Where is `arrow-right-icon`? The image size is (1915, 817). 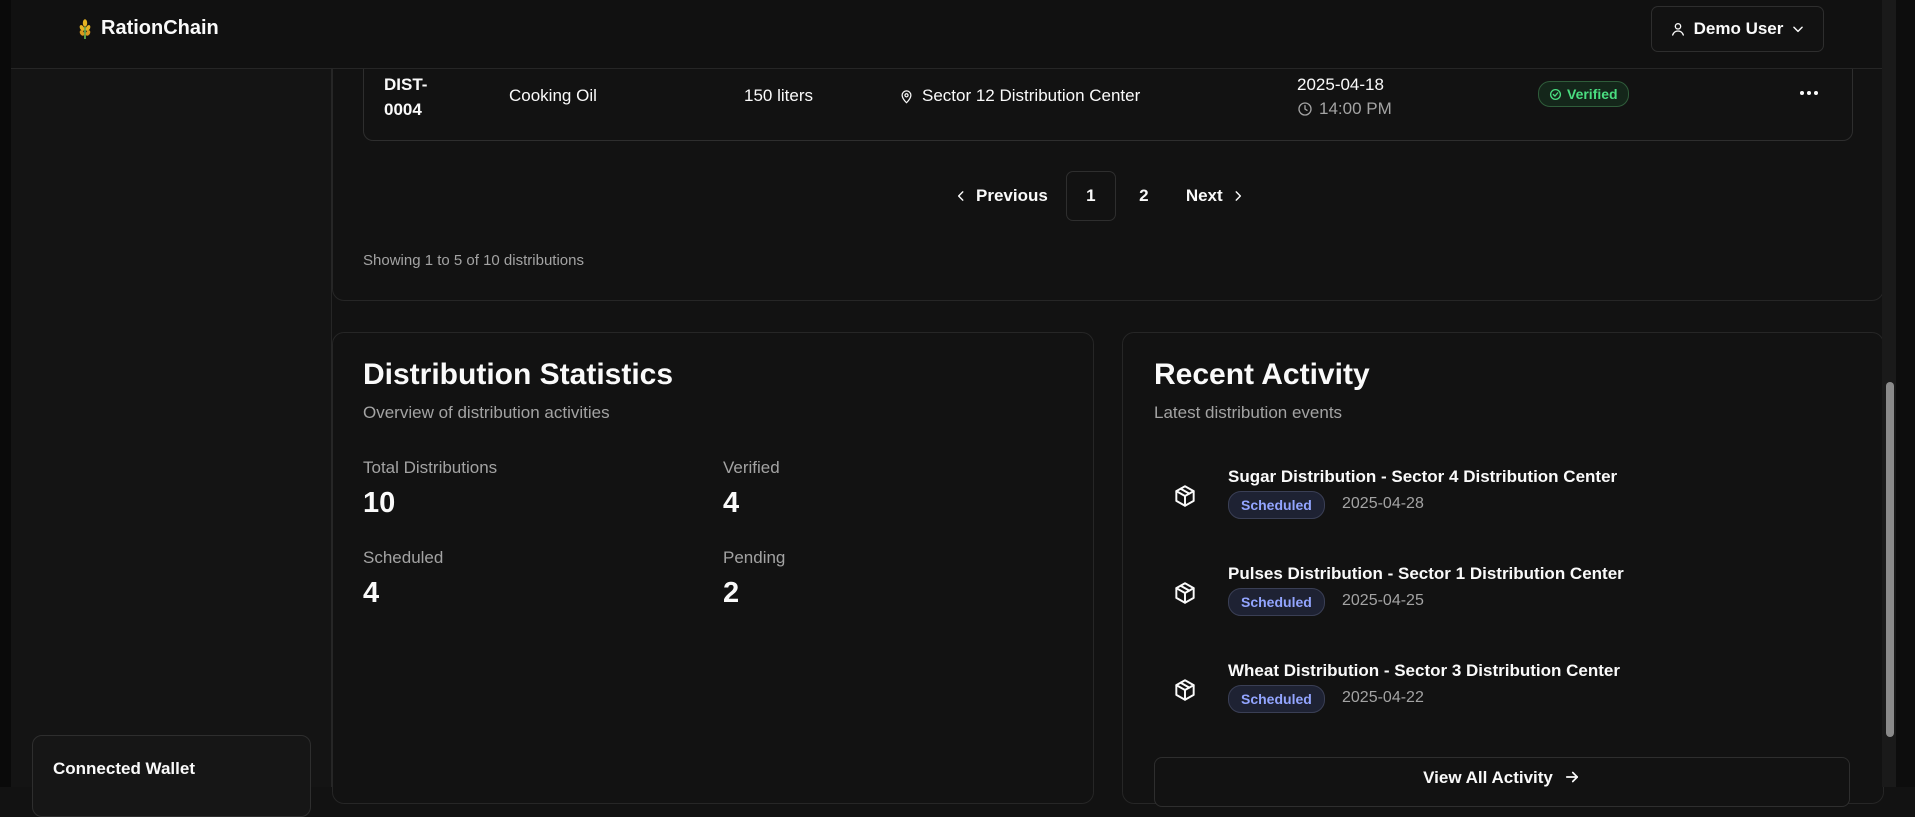
arrow-right-icon is located at coordinates (1571, 777).